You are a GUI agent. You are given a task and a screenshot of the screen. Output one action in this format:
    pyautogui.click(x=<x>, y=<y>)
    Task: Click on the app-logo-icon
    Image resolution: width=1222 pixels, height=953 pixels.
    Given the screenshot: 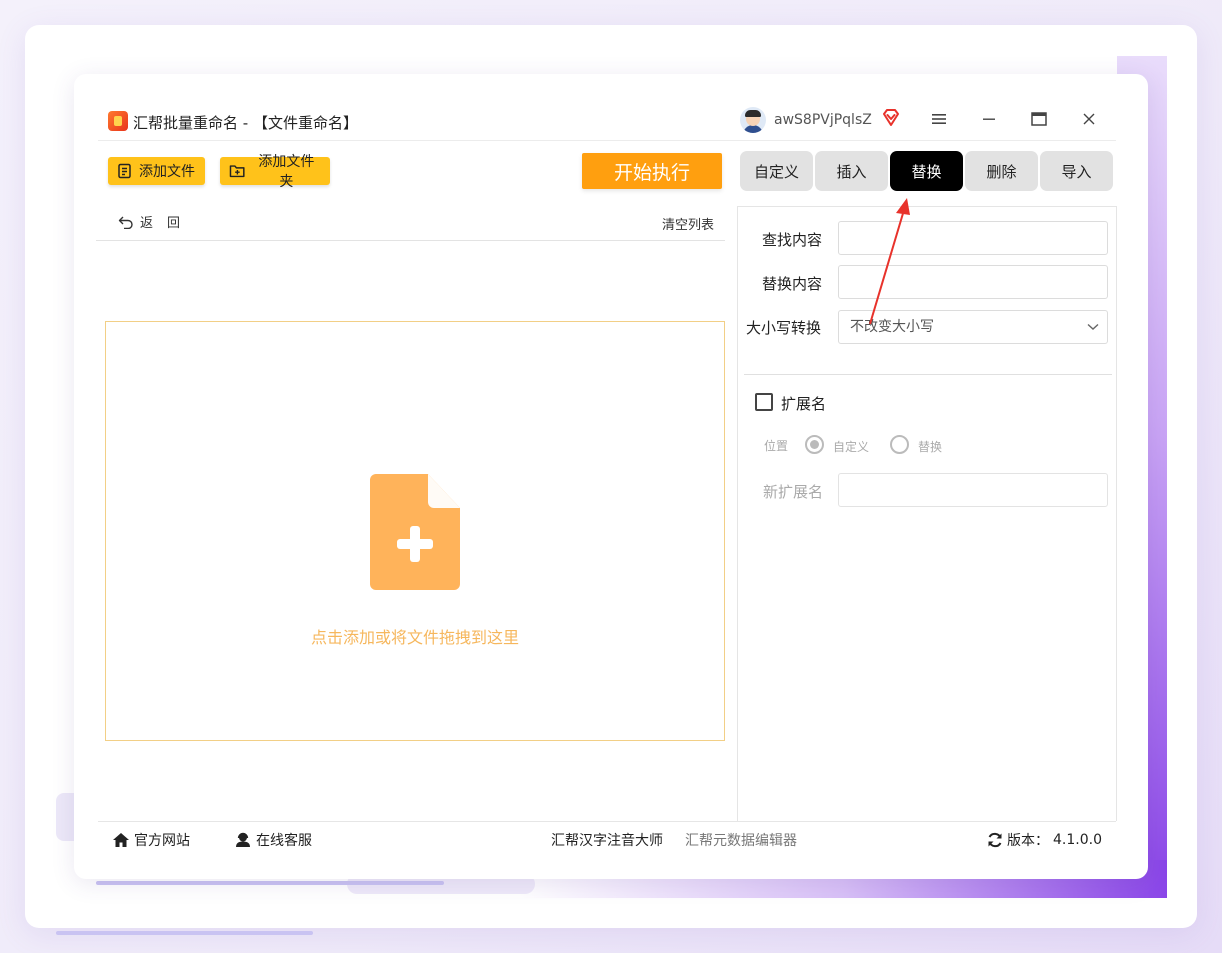 What is the action you would take?
    pyautogui.click(x=118, y=121)
    